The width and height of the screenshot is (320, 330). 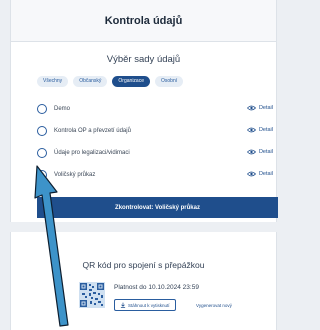 I want to click on detail-link-kontrola-op: Detail, so click(x=259, y=130).